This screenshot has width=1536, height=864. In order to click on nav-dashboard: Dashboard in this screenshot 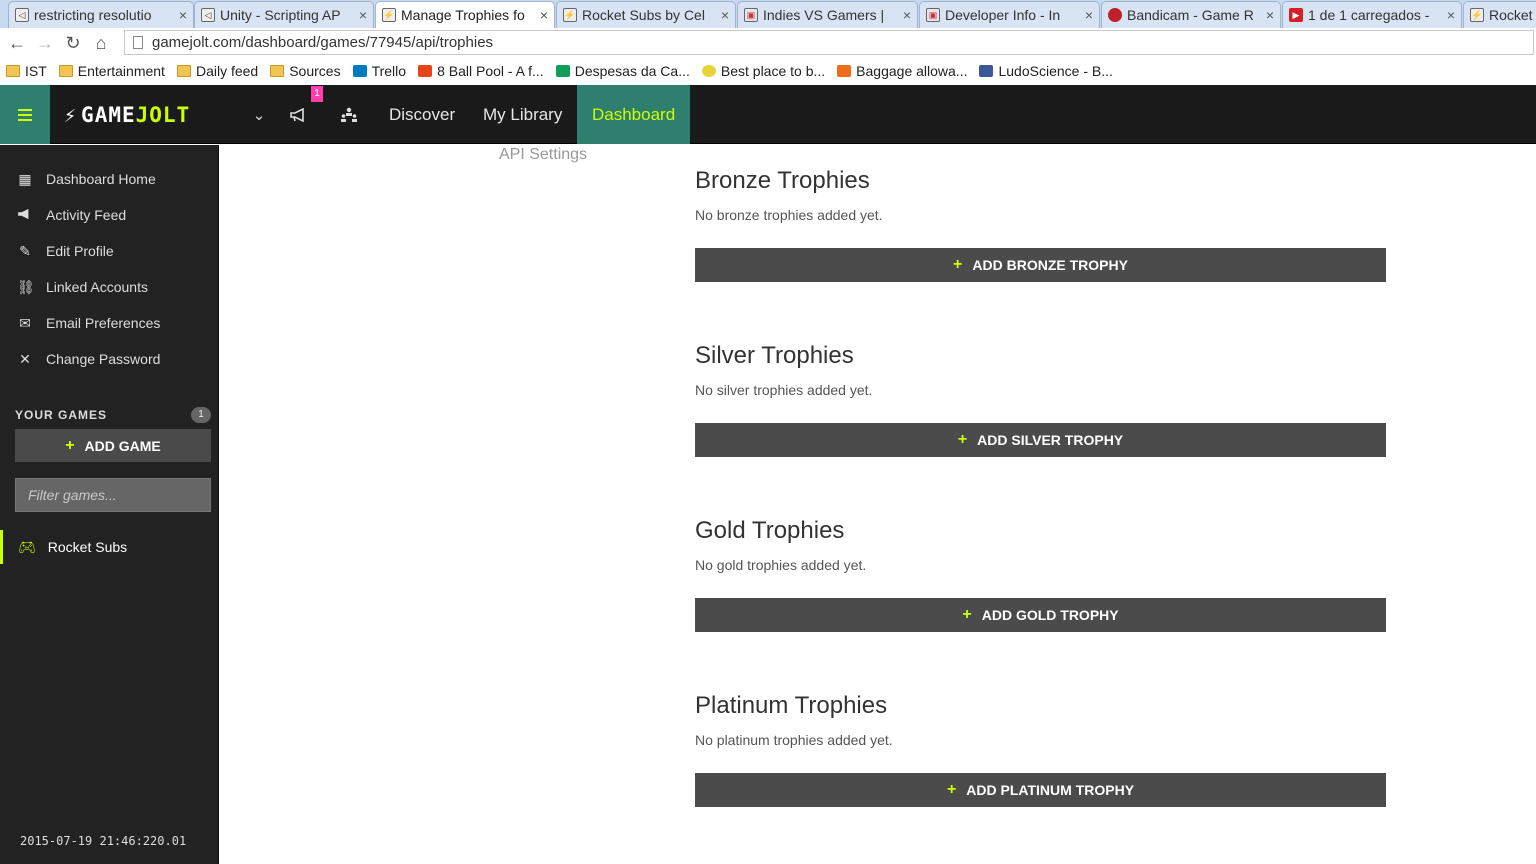, I will do `click(634, 114)`.